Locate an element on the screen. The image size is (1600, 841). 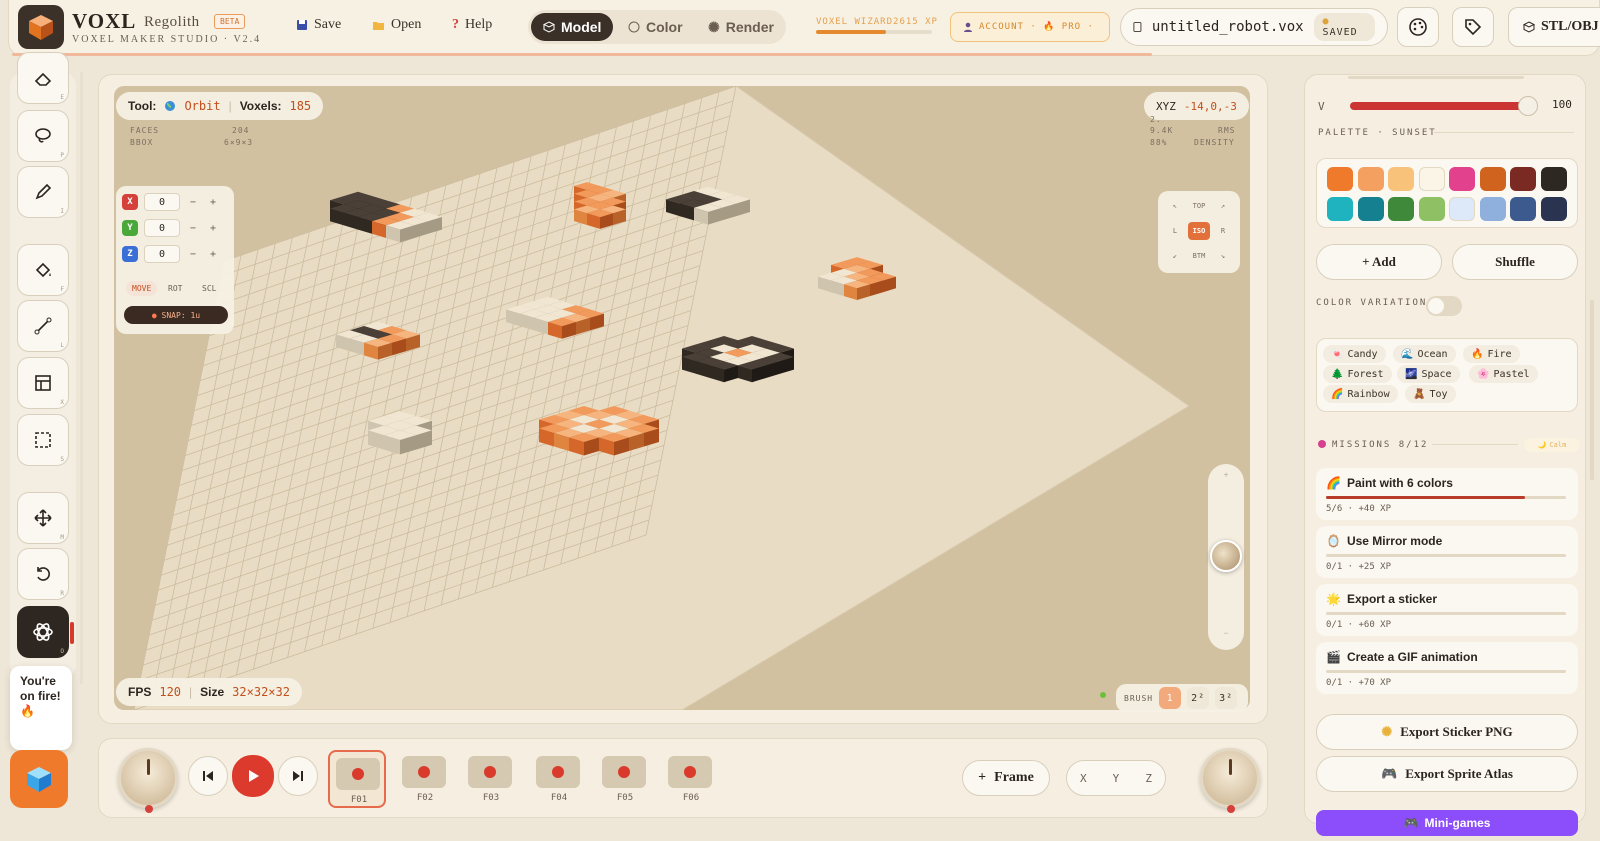
save-button: Save is located at coordinates (318, 25).